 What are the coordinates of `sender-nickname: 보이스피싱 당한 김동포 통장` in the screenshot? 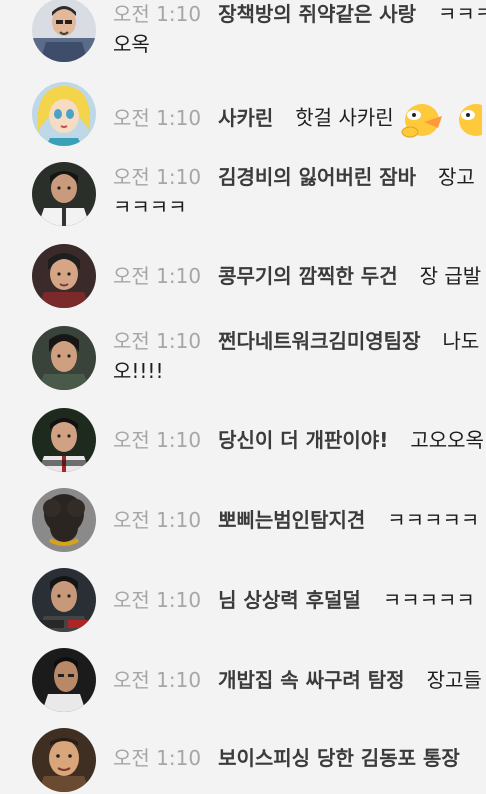 It's located at (339, 758).